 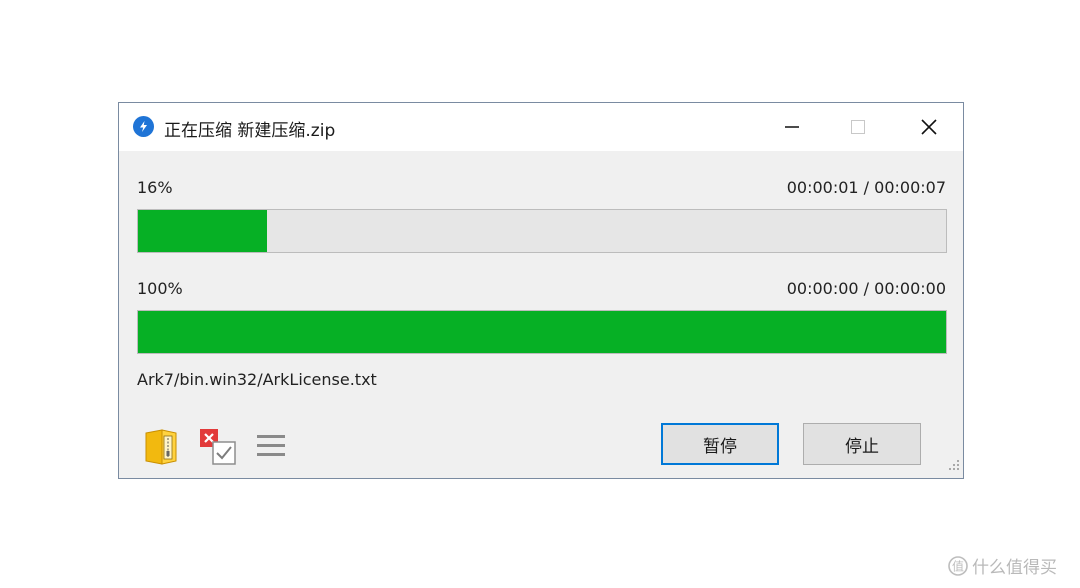 What do you see at coordinates (218, 447) in the screenshot?
I see `close-when-done-checkbox-icon` at bounding box center [218, 447].